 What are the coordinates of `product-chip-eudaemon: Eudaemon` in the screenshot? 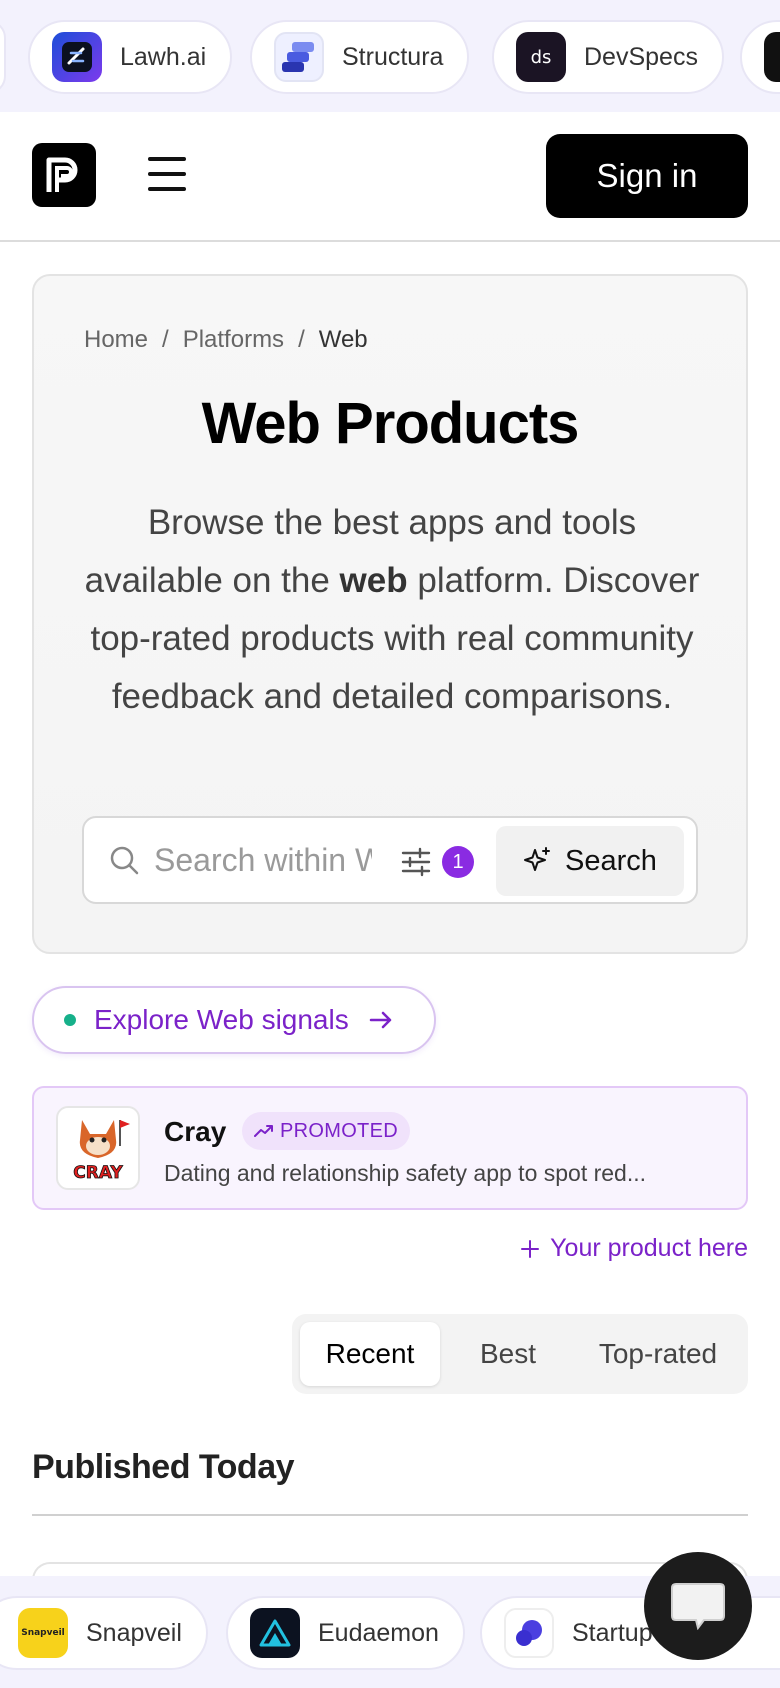 It's located at (345, 1633).